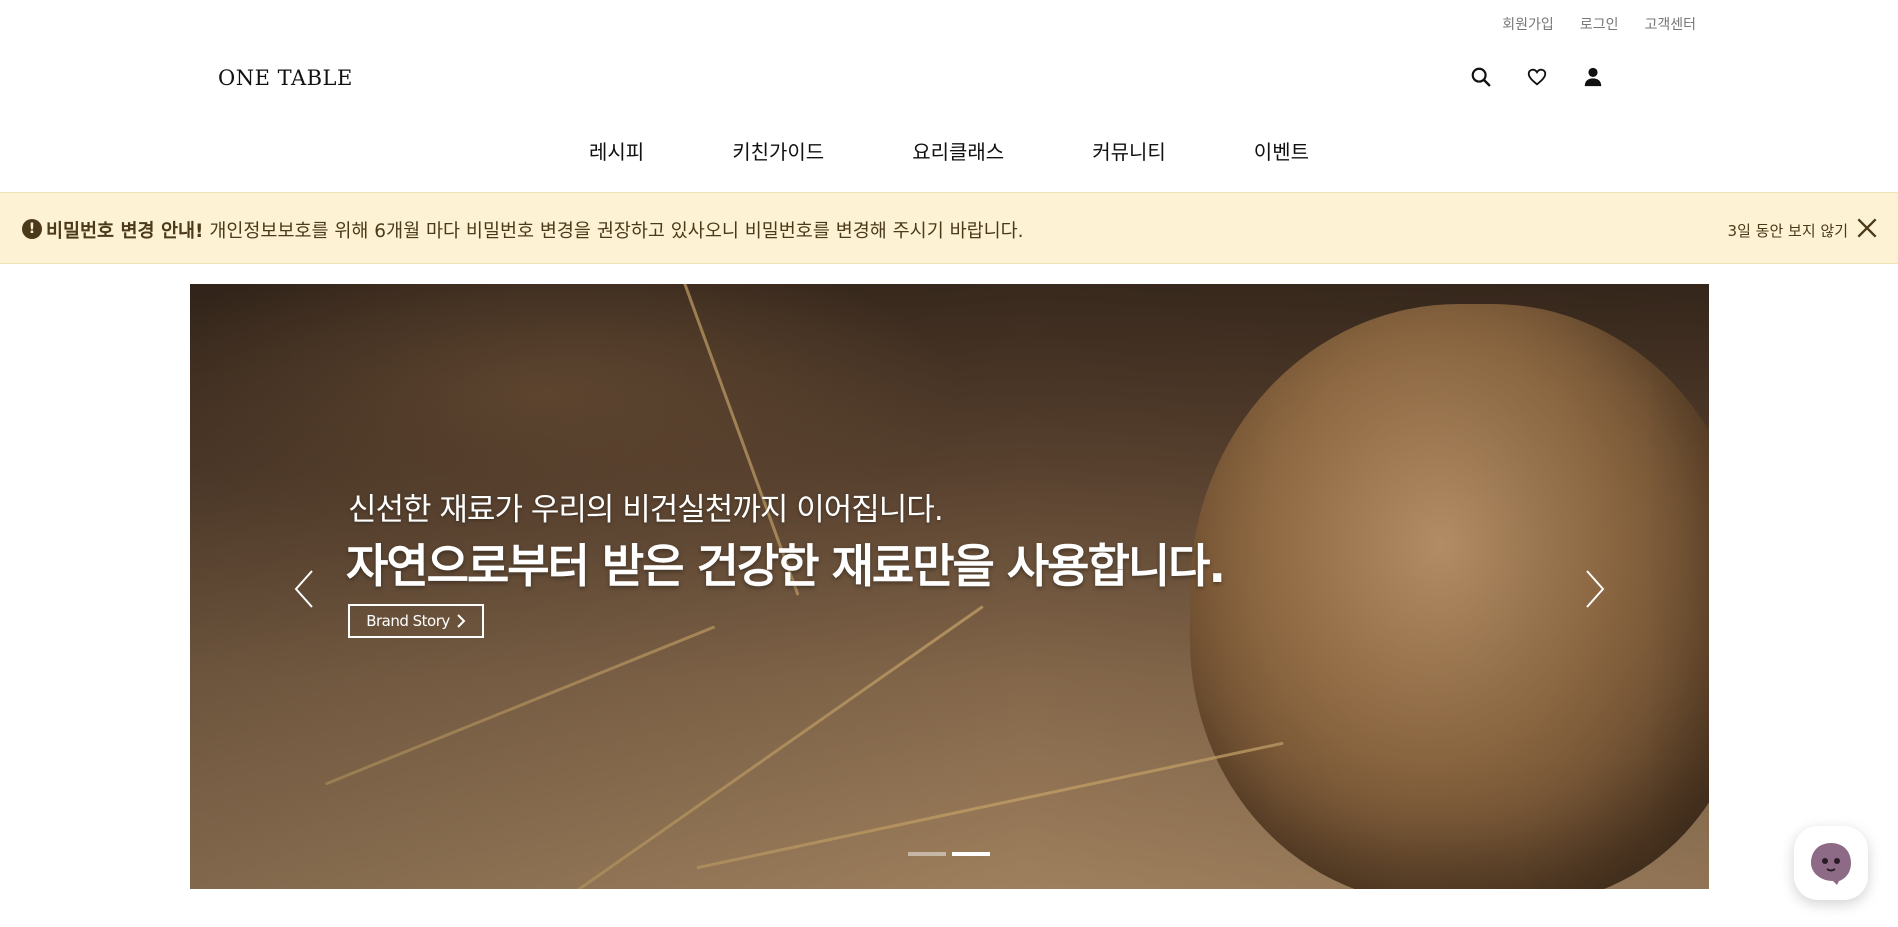  What do you see at coordinates (32, 229) in the screenshot?
I see `alert-icon: !` at bounding box center [32, 229].